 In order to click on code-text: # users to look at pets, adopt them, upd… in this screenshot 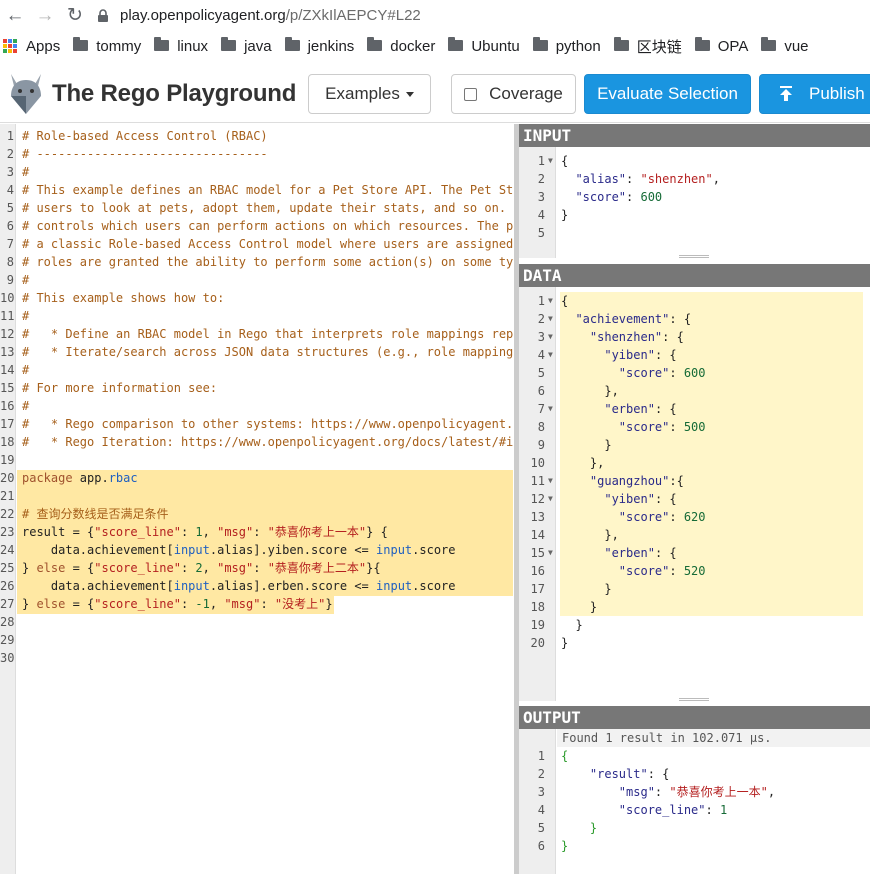, I will do `click(264, 208)`.